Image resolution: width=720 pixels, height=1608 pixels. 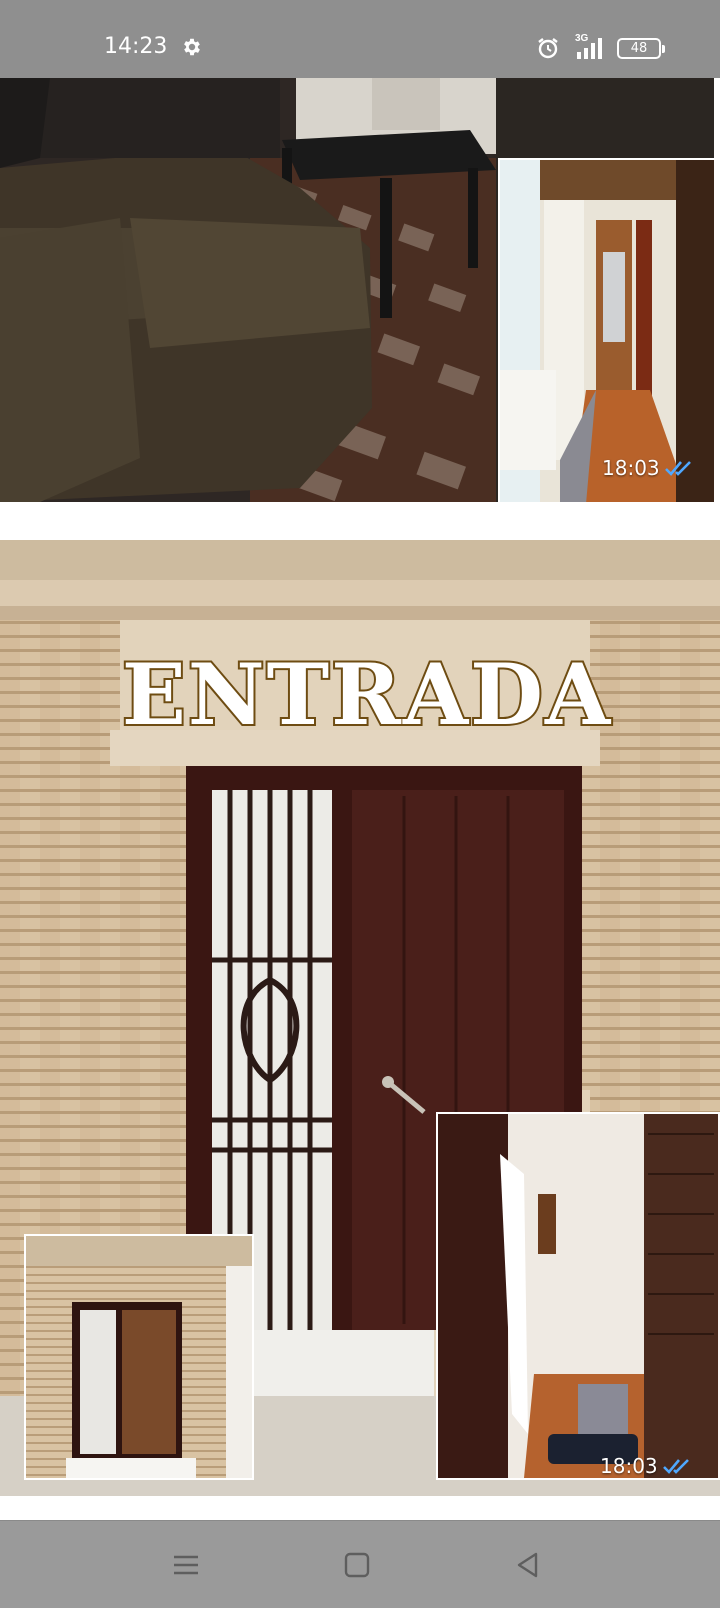 What do you see at coordinates (360, 39) in the screenshot?
I see `status-bar: 14:23 3G 48` at bounding box center [360, 39].